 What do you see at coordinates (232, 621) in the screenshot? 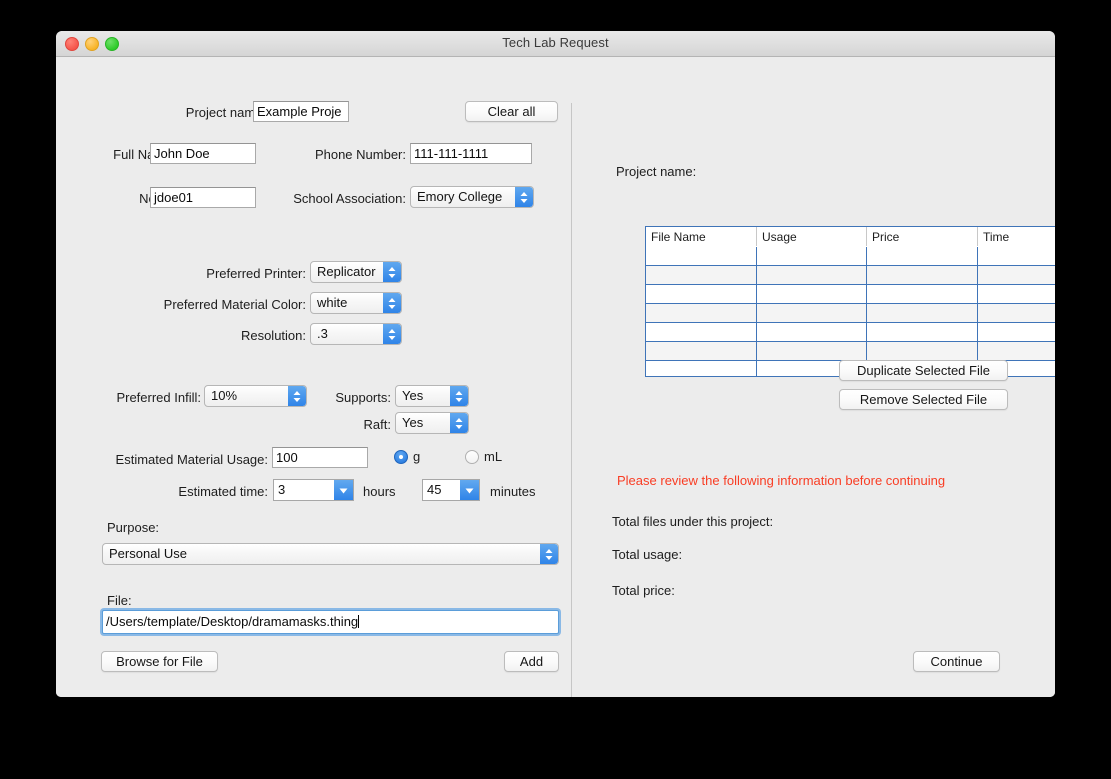
I see `file-path-value: /Users/template/Desktop/dramamasks.thing` at bounding box center [232, 621].